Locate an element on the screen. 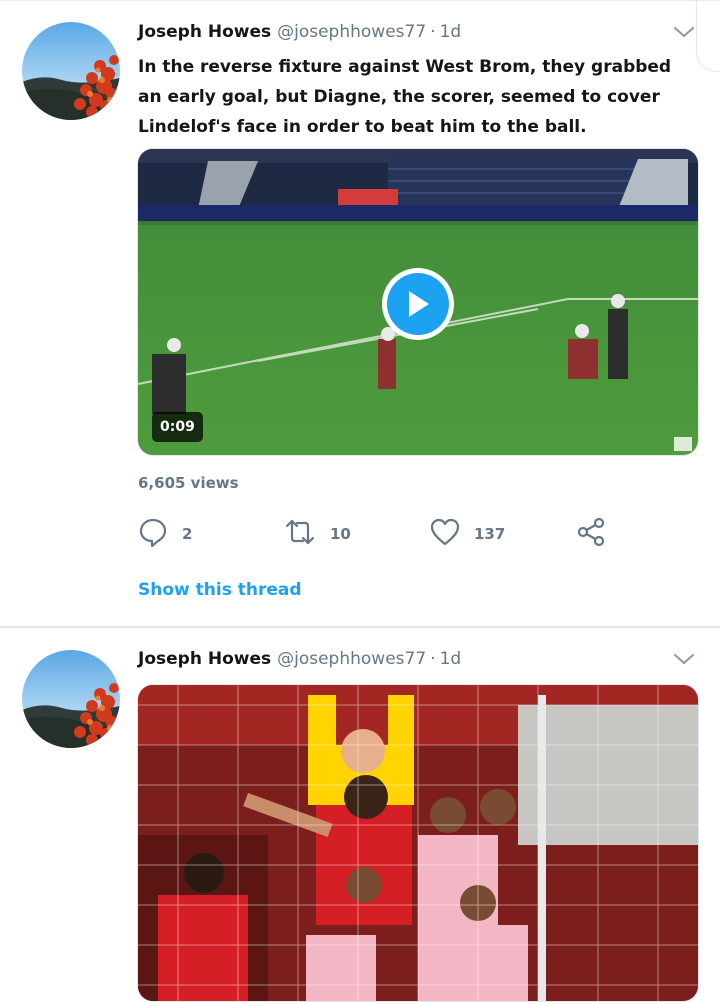 The width and height of the screenshot is (720, 1002). retweet-count: 10 is located at coordinates (340, 534).